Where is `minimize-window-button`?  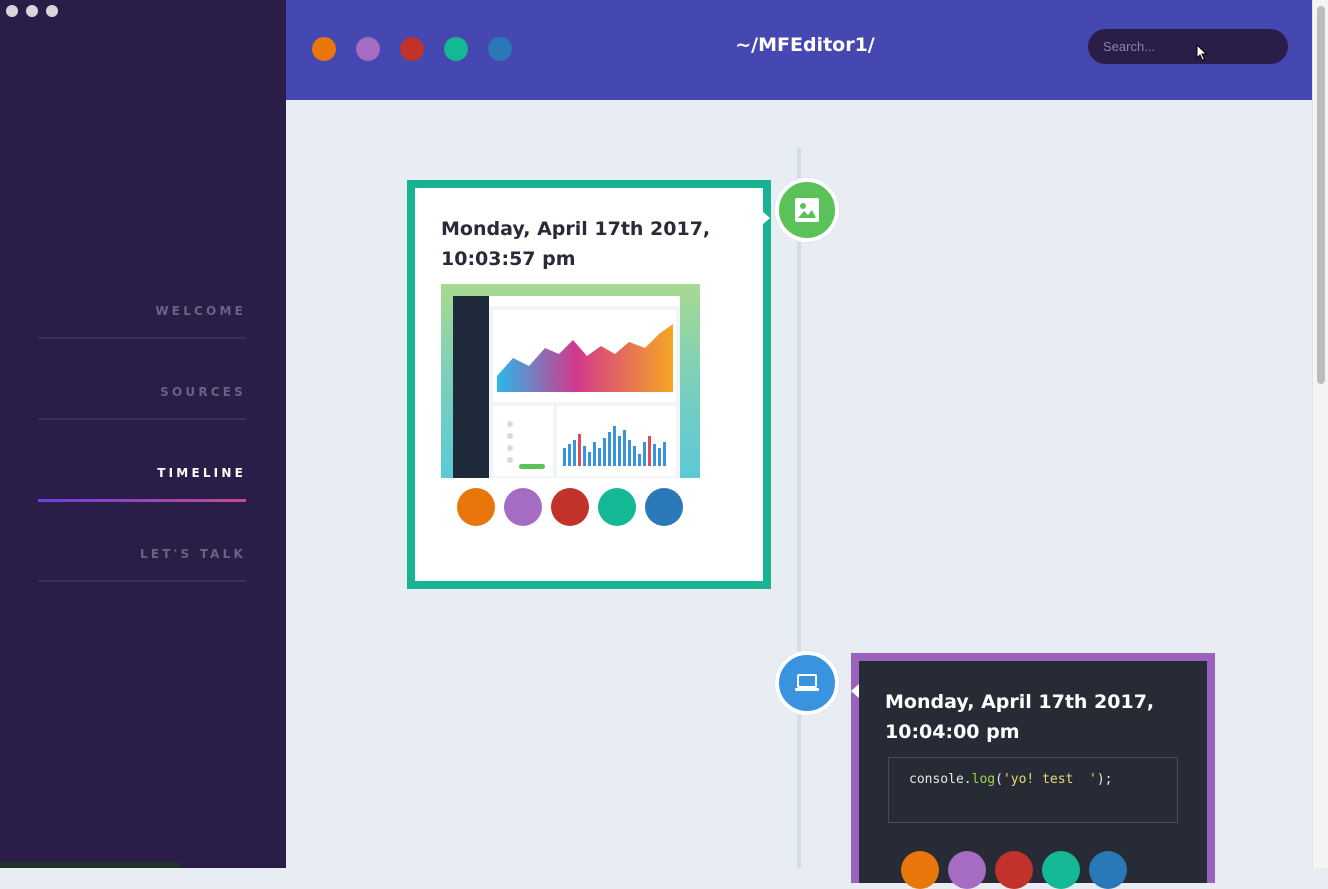
minimize-window-button is located at coordinates (32, 11).